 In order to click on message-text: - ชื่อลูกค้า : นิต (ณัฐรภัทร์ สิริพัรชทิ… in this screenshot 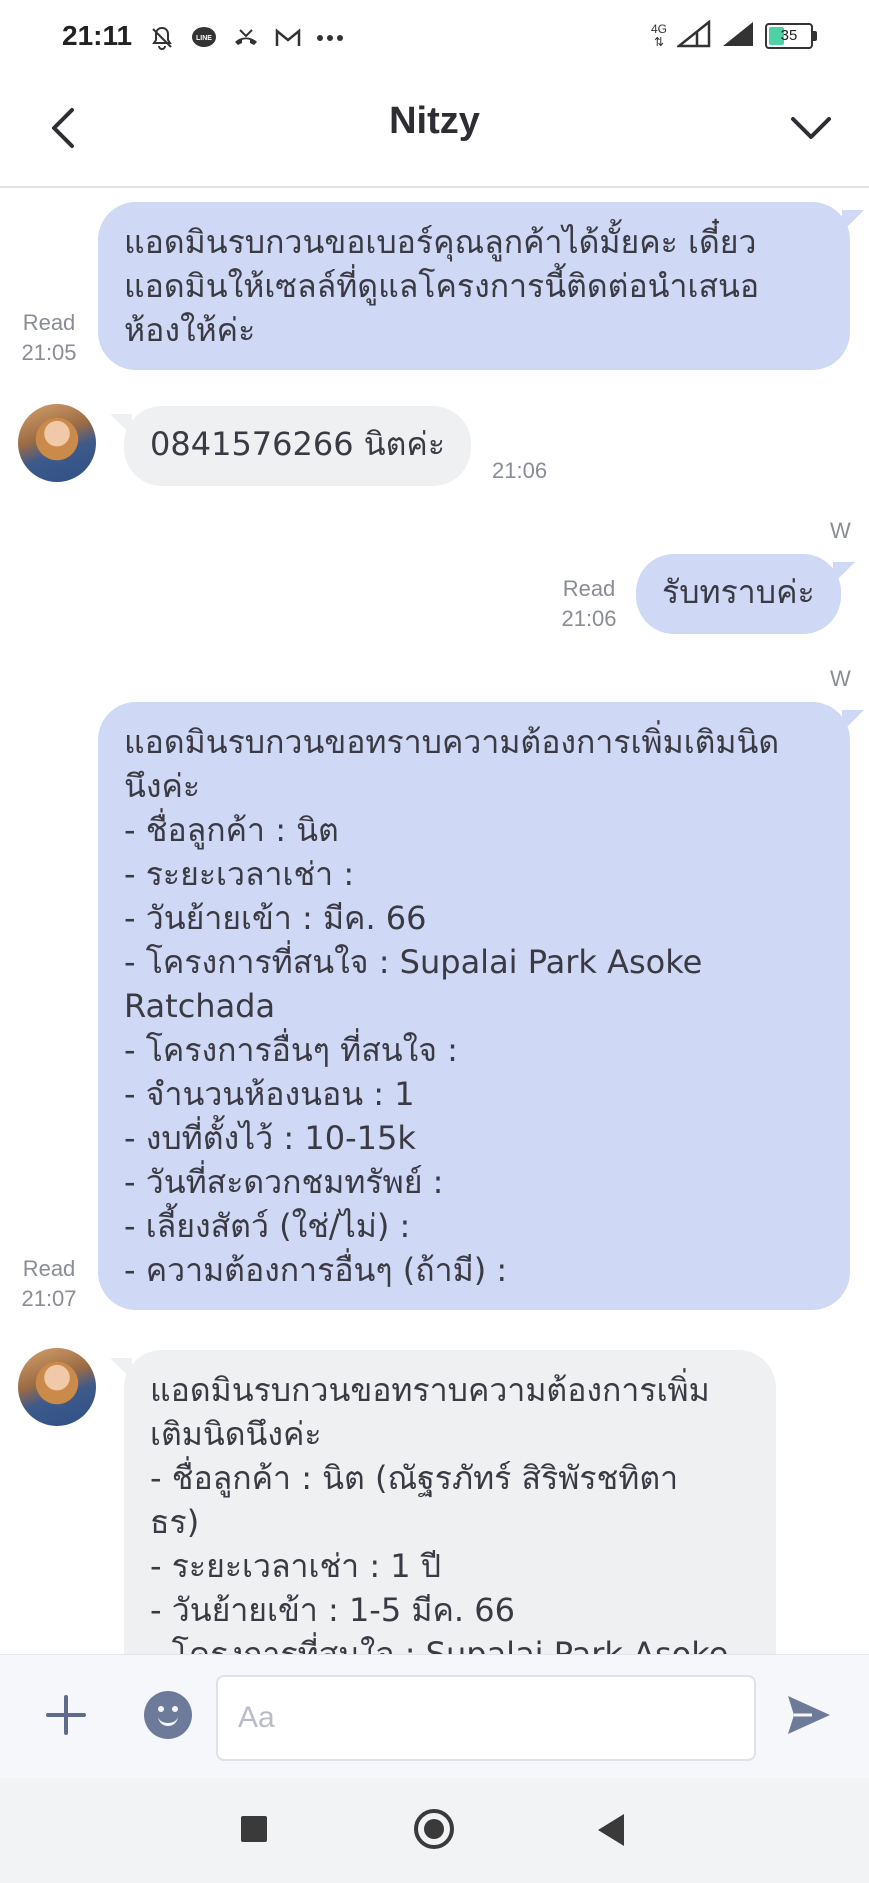, I will do `click(414, 1478)`.